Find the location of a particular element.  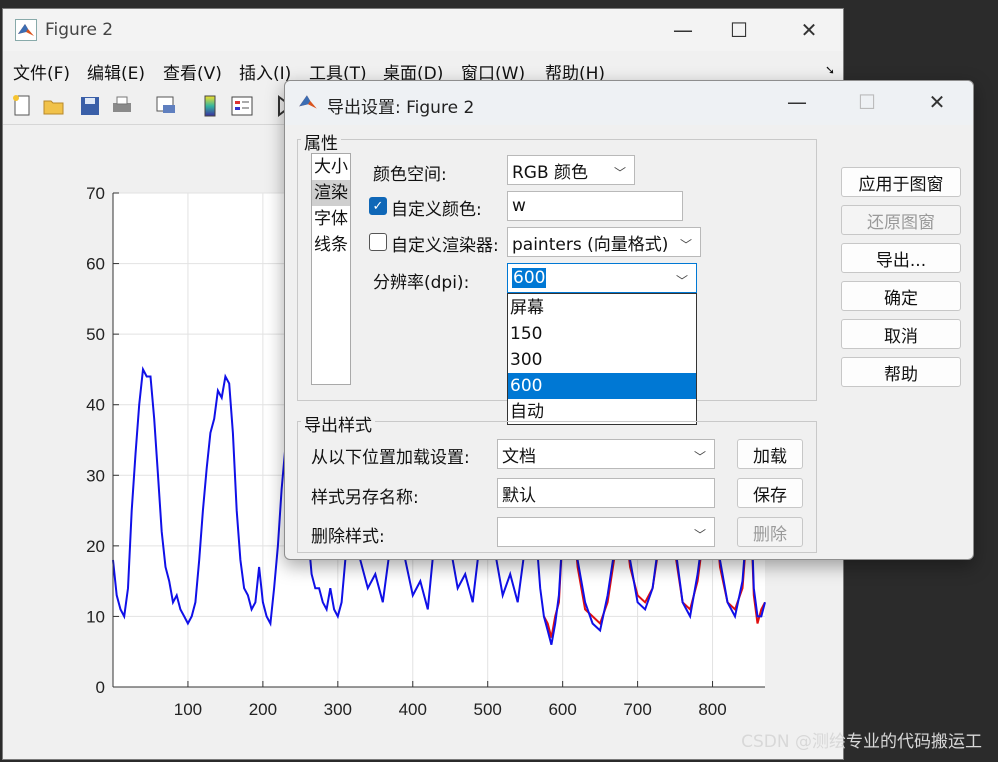

list-item-rendering: 渲染 is located at coordinates (331, 193).